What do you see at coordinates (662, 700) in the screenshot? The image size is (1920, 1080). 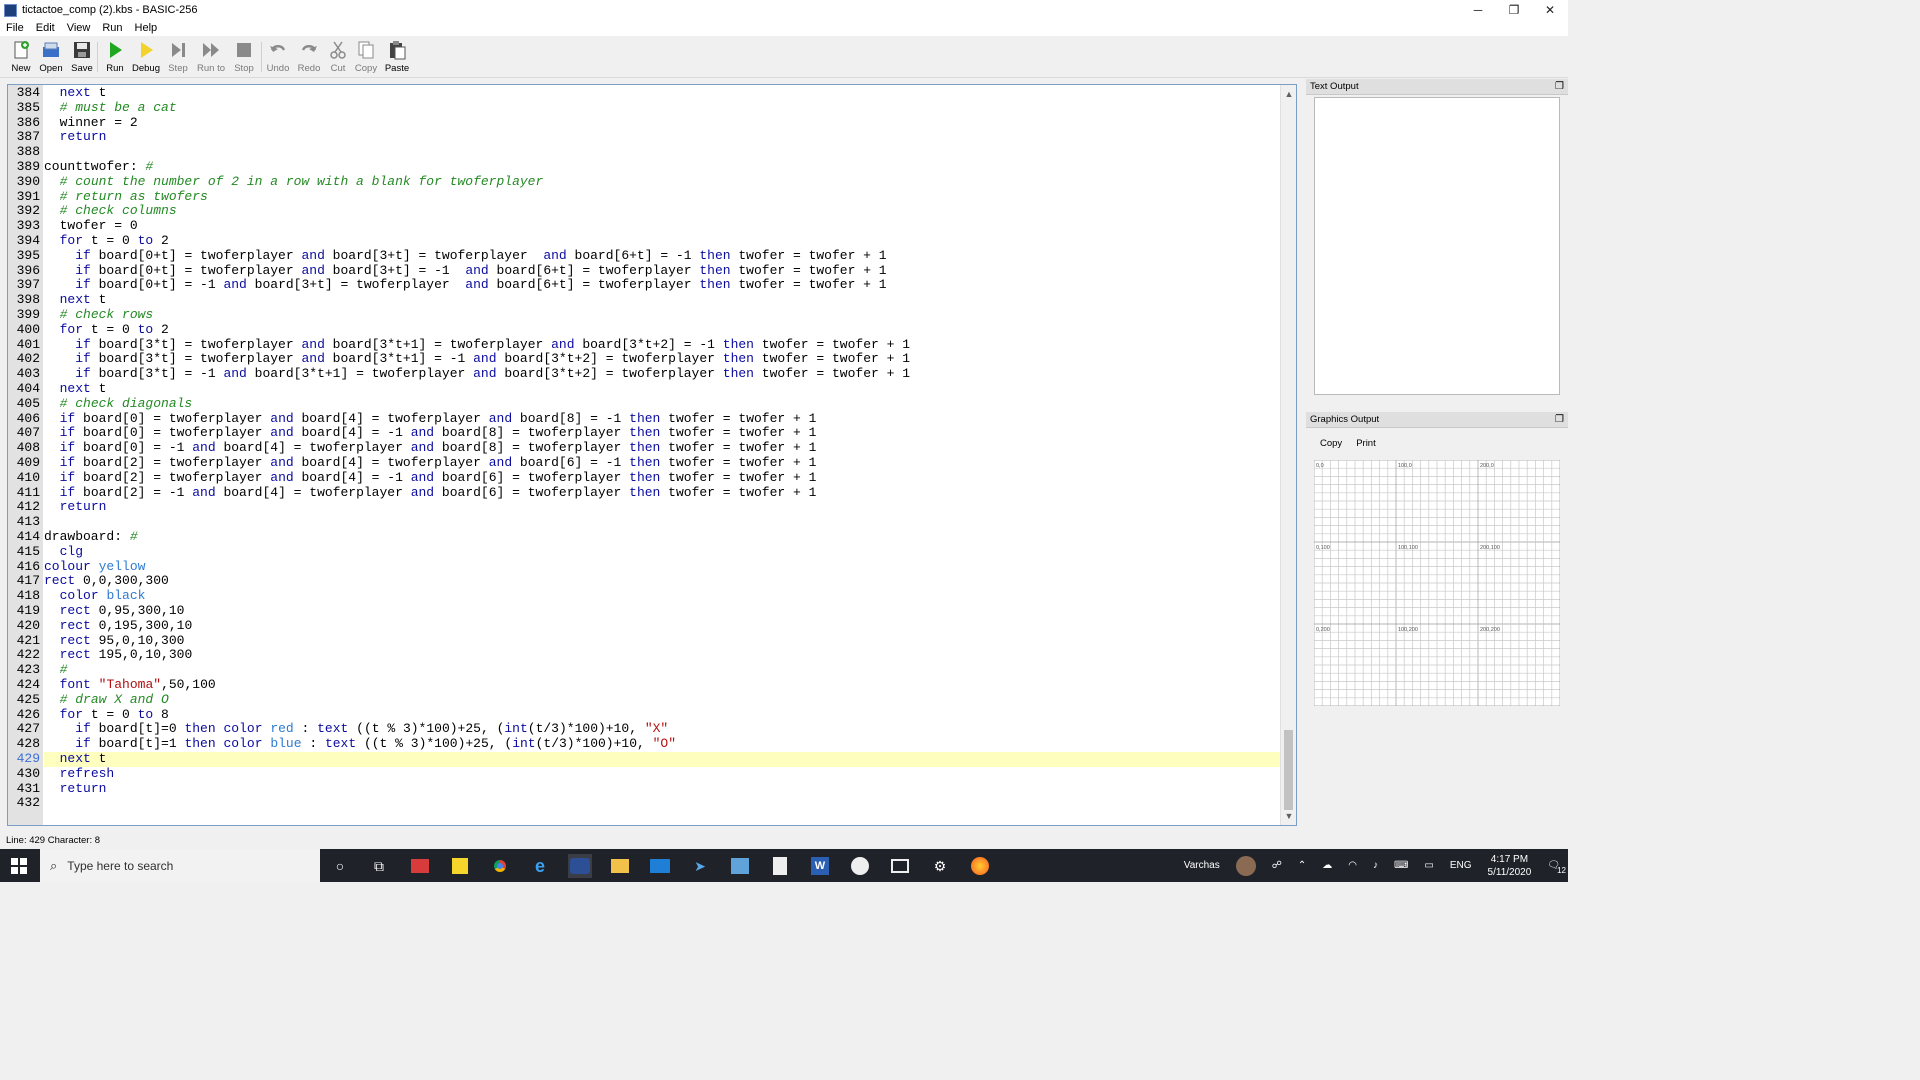 I see `code-line: # draw X and O` at bounding box center [662, 700].